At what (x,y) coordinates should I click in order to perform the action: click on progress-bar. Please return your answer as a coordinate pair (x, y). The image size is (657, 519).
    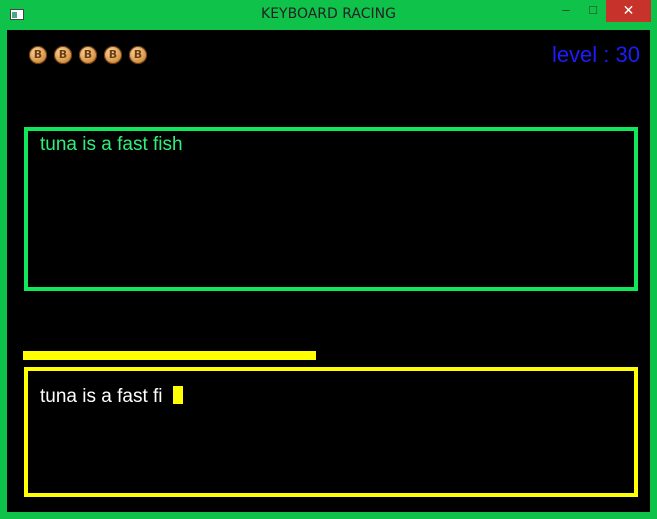
    Looking at the image, I should click on (328, 355).